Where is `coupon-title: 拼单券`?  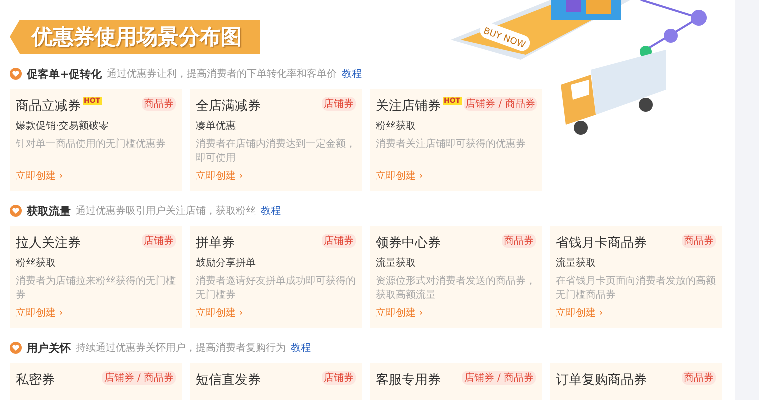
coupon-title: 拼单券 is located at coordinates (215, 243).